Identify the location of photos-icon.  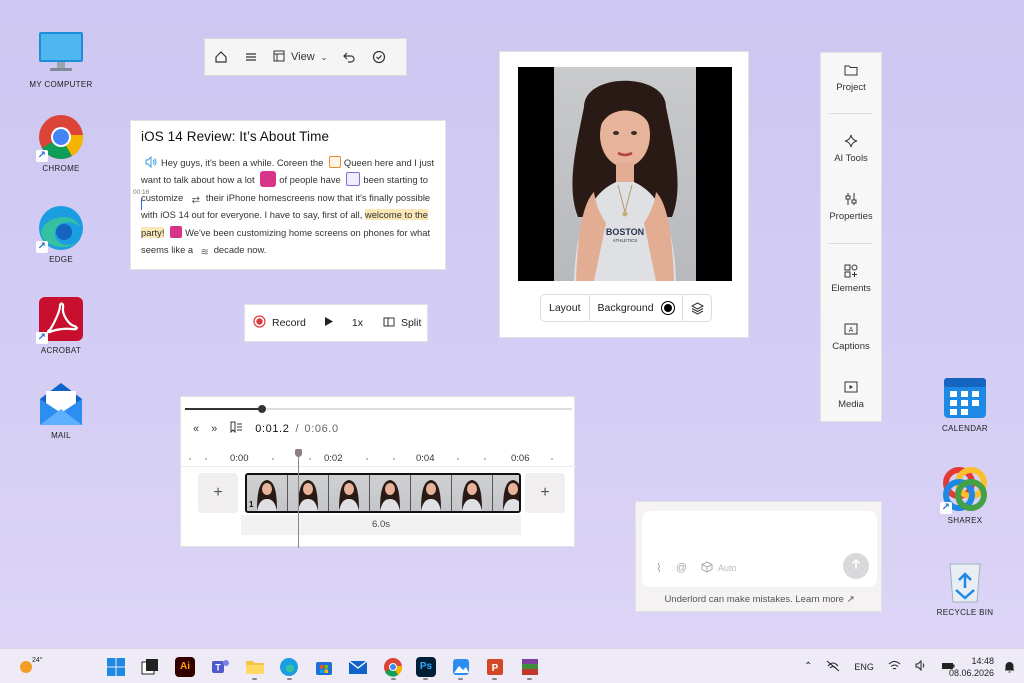
(461, 667).